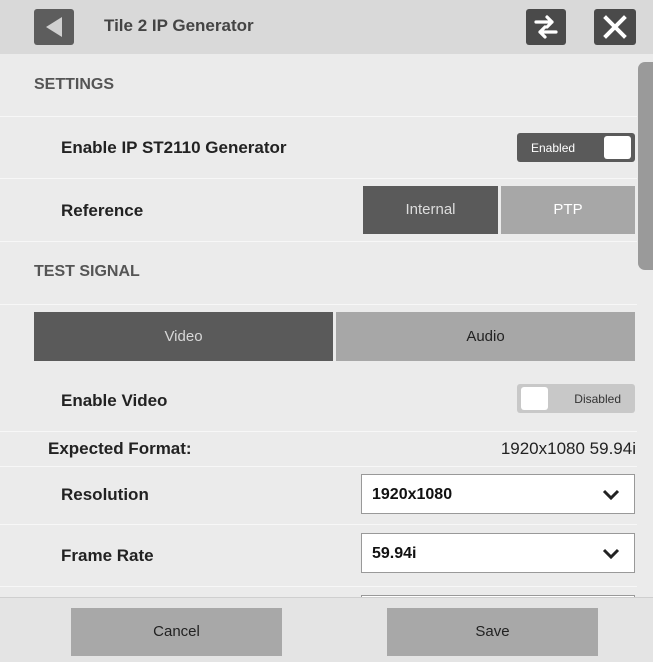  I want to click on reference-option-ptp: PTP, so click(568, 210).